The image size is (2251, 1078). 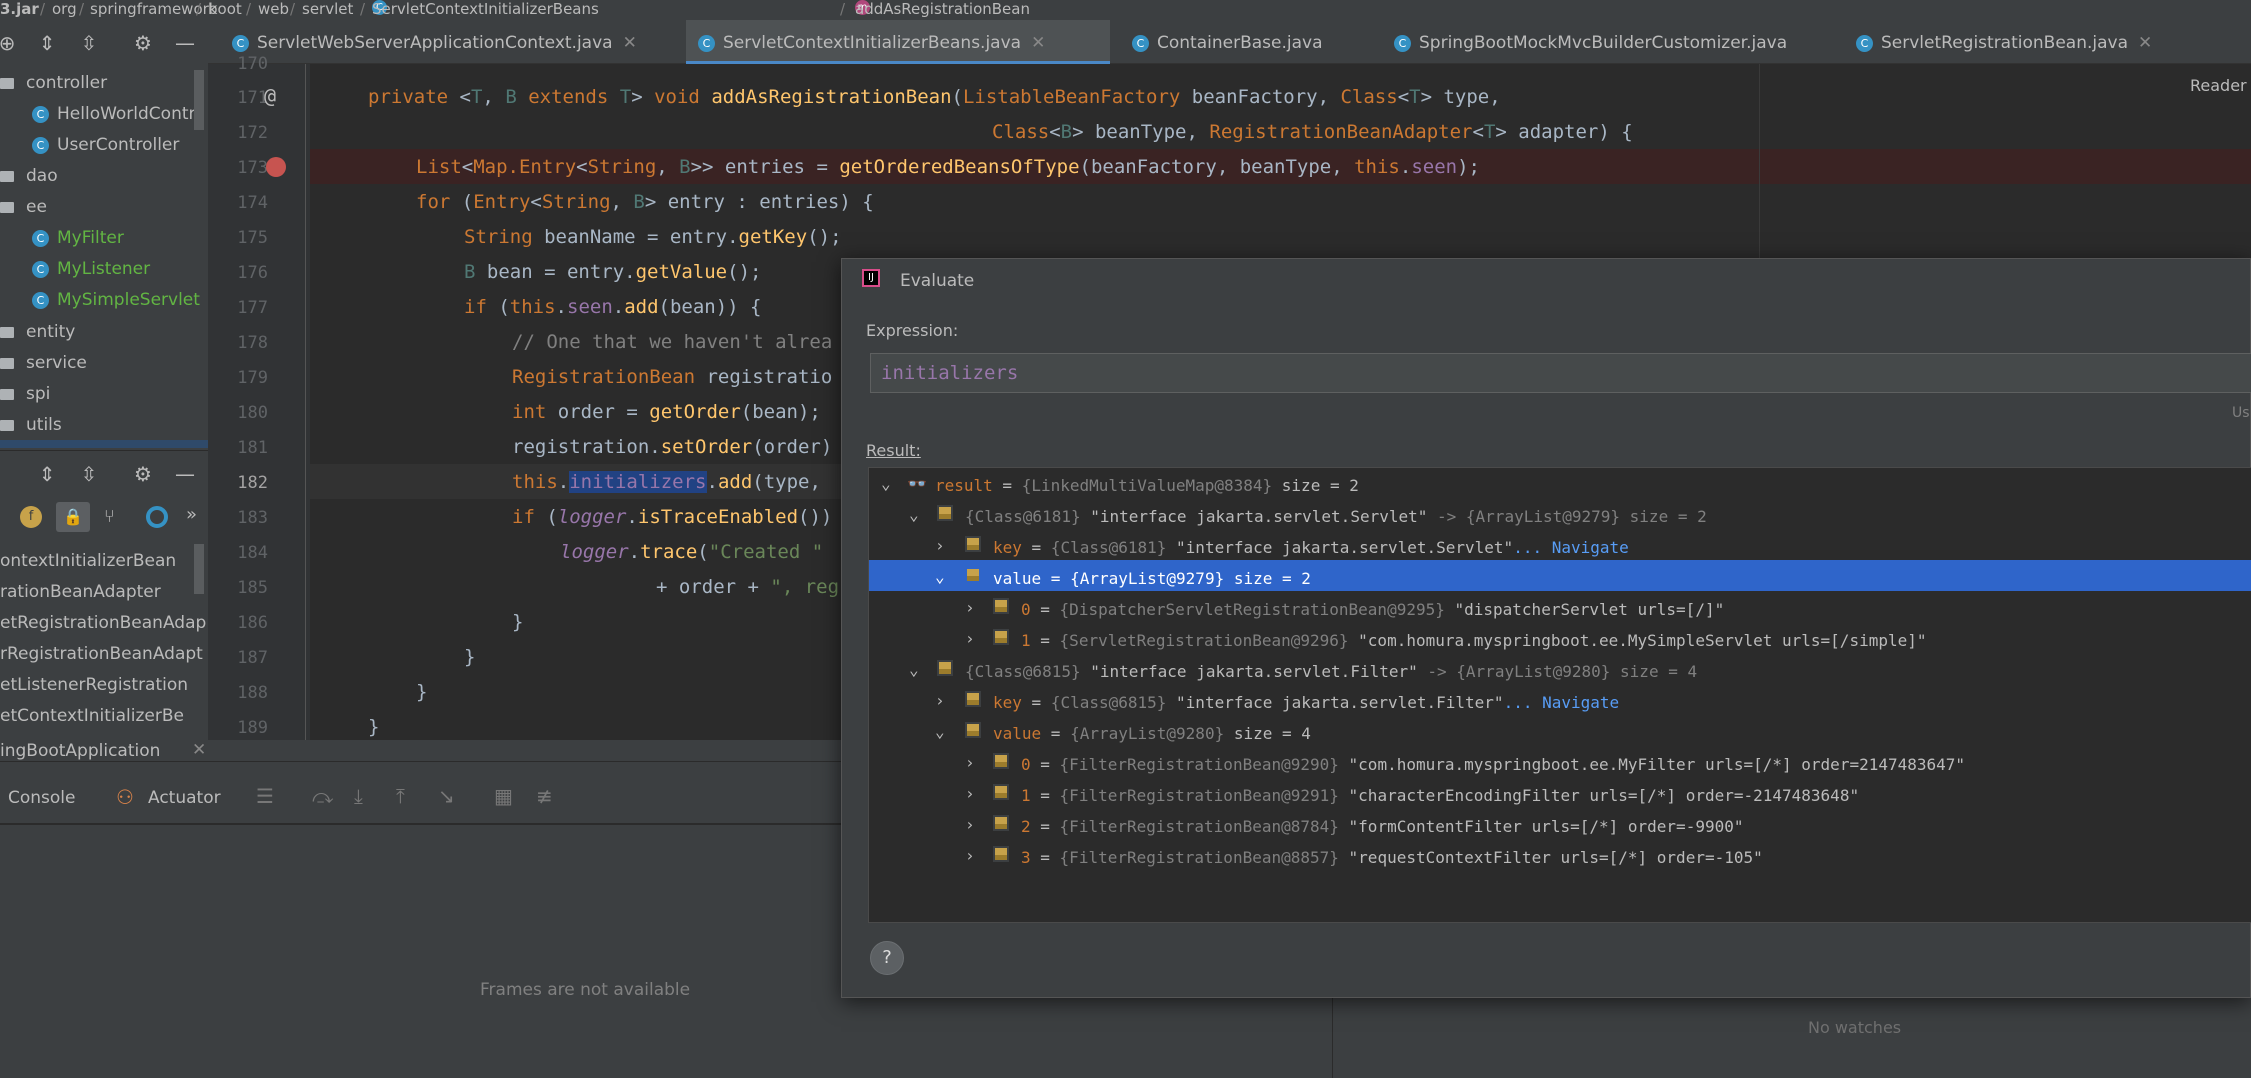 I want to click on run-config-tab: ingBootApplication, so click(x=80, y=751).